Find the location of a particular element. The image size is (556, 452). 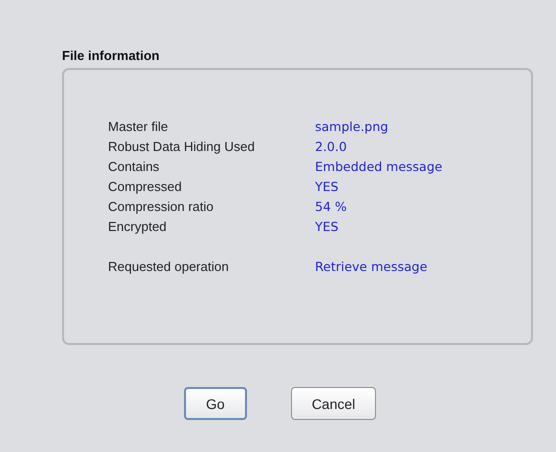

field-value: 54 % is located at coordinates (331, 206).